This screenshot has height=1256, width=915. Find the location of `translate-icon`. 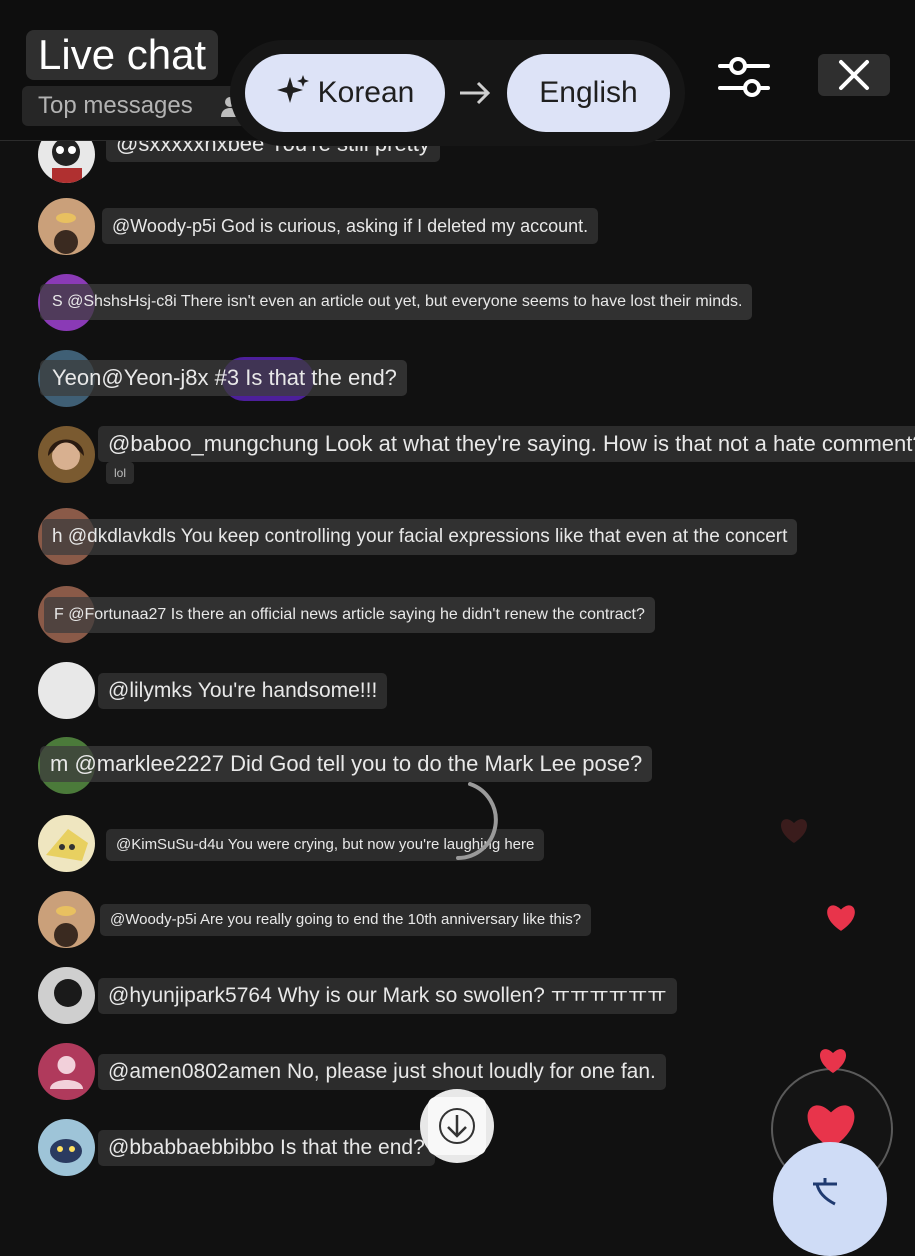

translate-icon is located at coordinates (825, 1192).